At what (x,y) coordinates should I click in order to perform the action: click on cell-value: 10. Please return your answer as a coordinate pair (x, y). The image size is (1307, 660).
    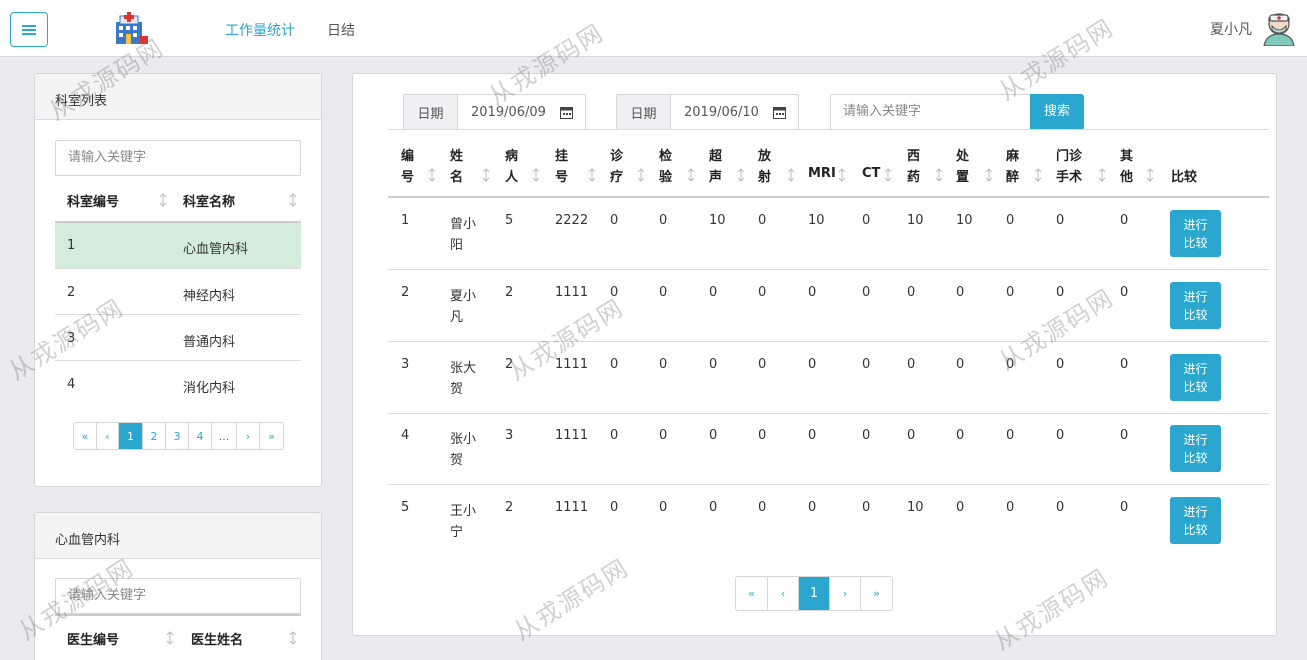
    Looking at the image, I should click on (915, 220).